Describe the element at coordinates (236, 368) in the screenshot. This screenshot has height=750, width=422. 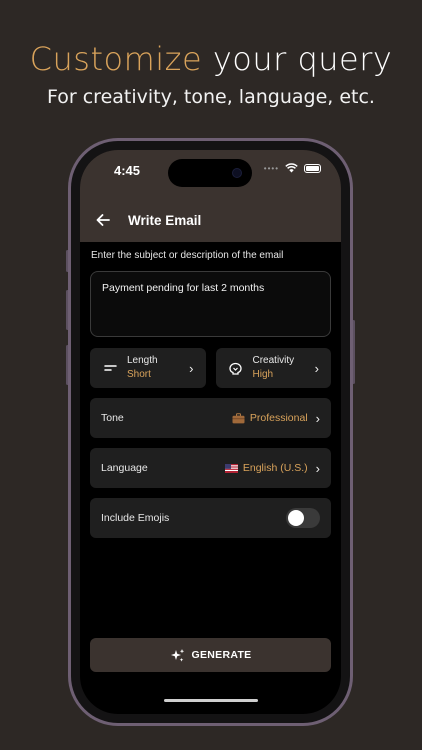
I see `creativity-icon` at that location.